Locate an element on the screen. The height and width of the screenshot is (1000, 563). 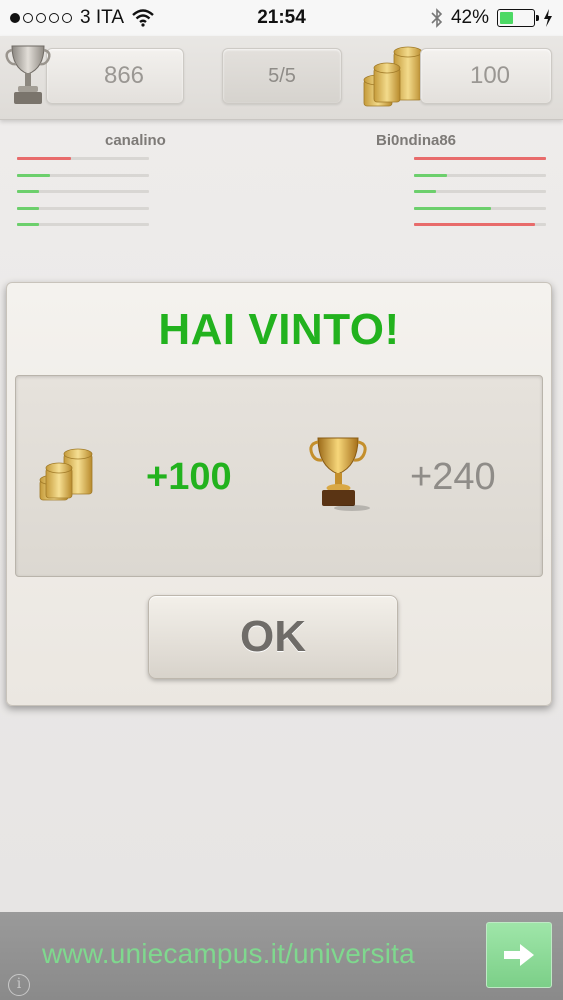
trophy-count: 866 is located at coordinates (124, 75).